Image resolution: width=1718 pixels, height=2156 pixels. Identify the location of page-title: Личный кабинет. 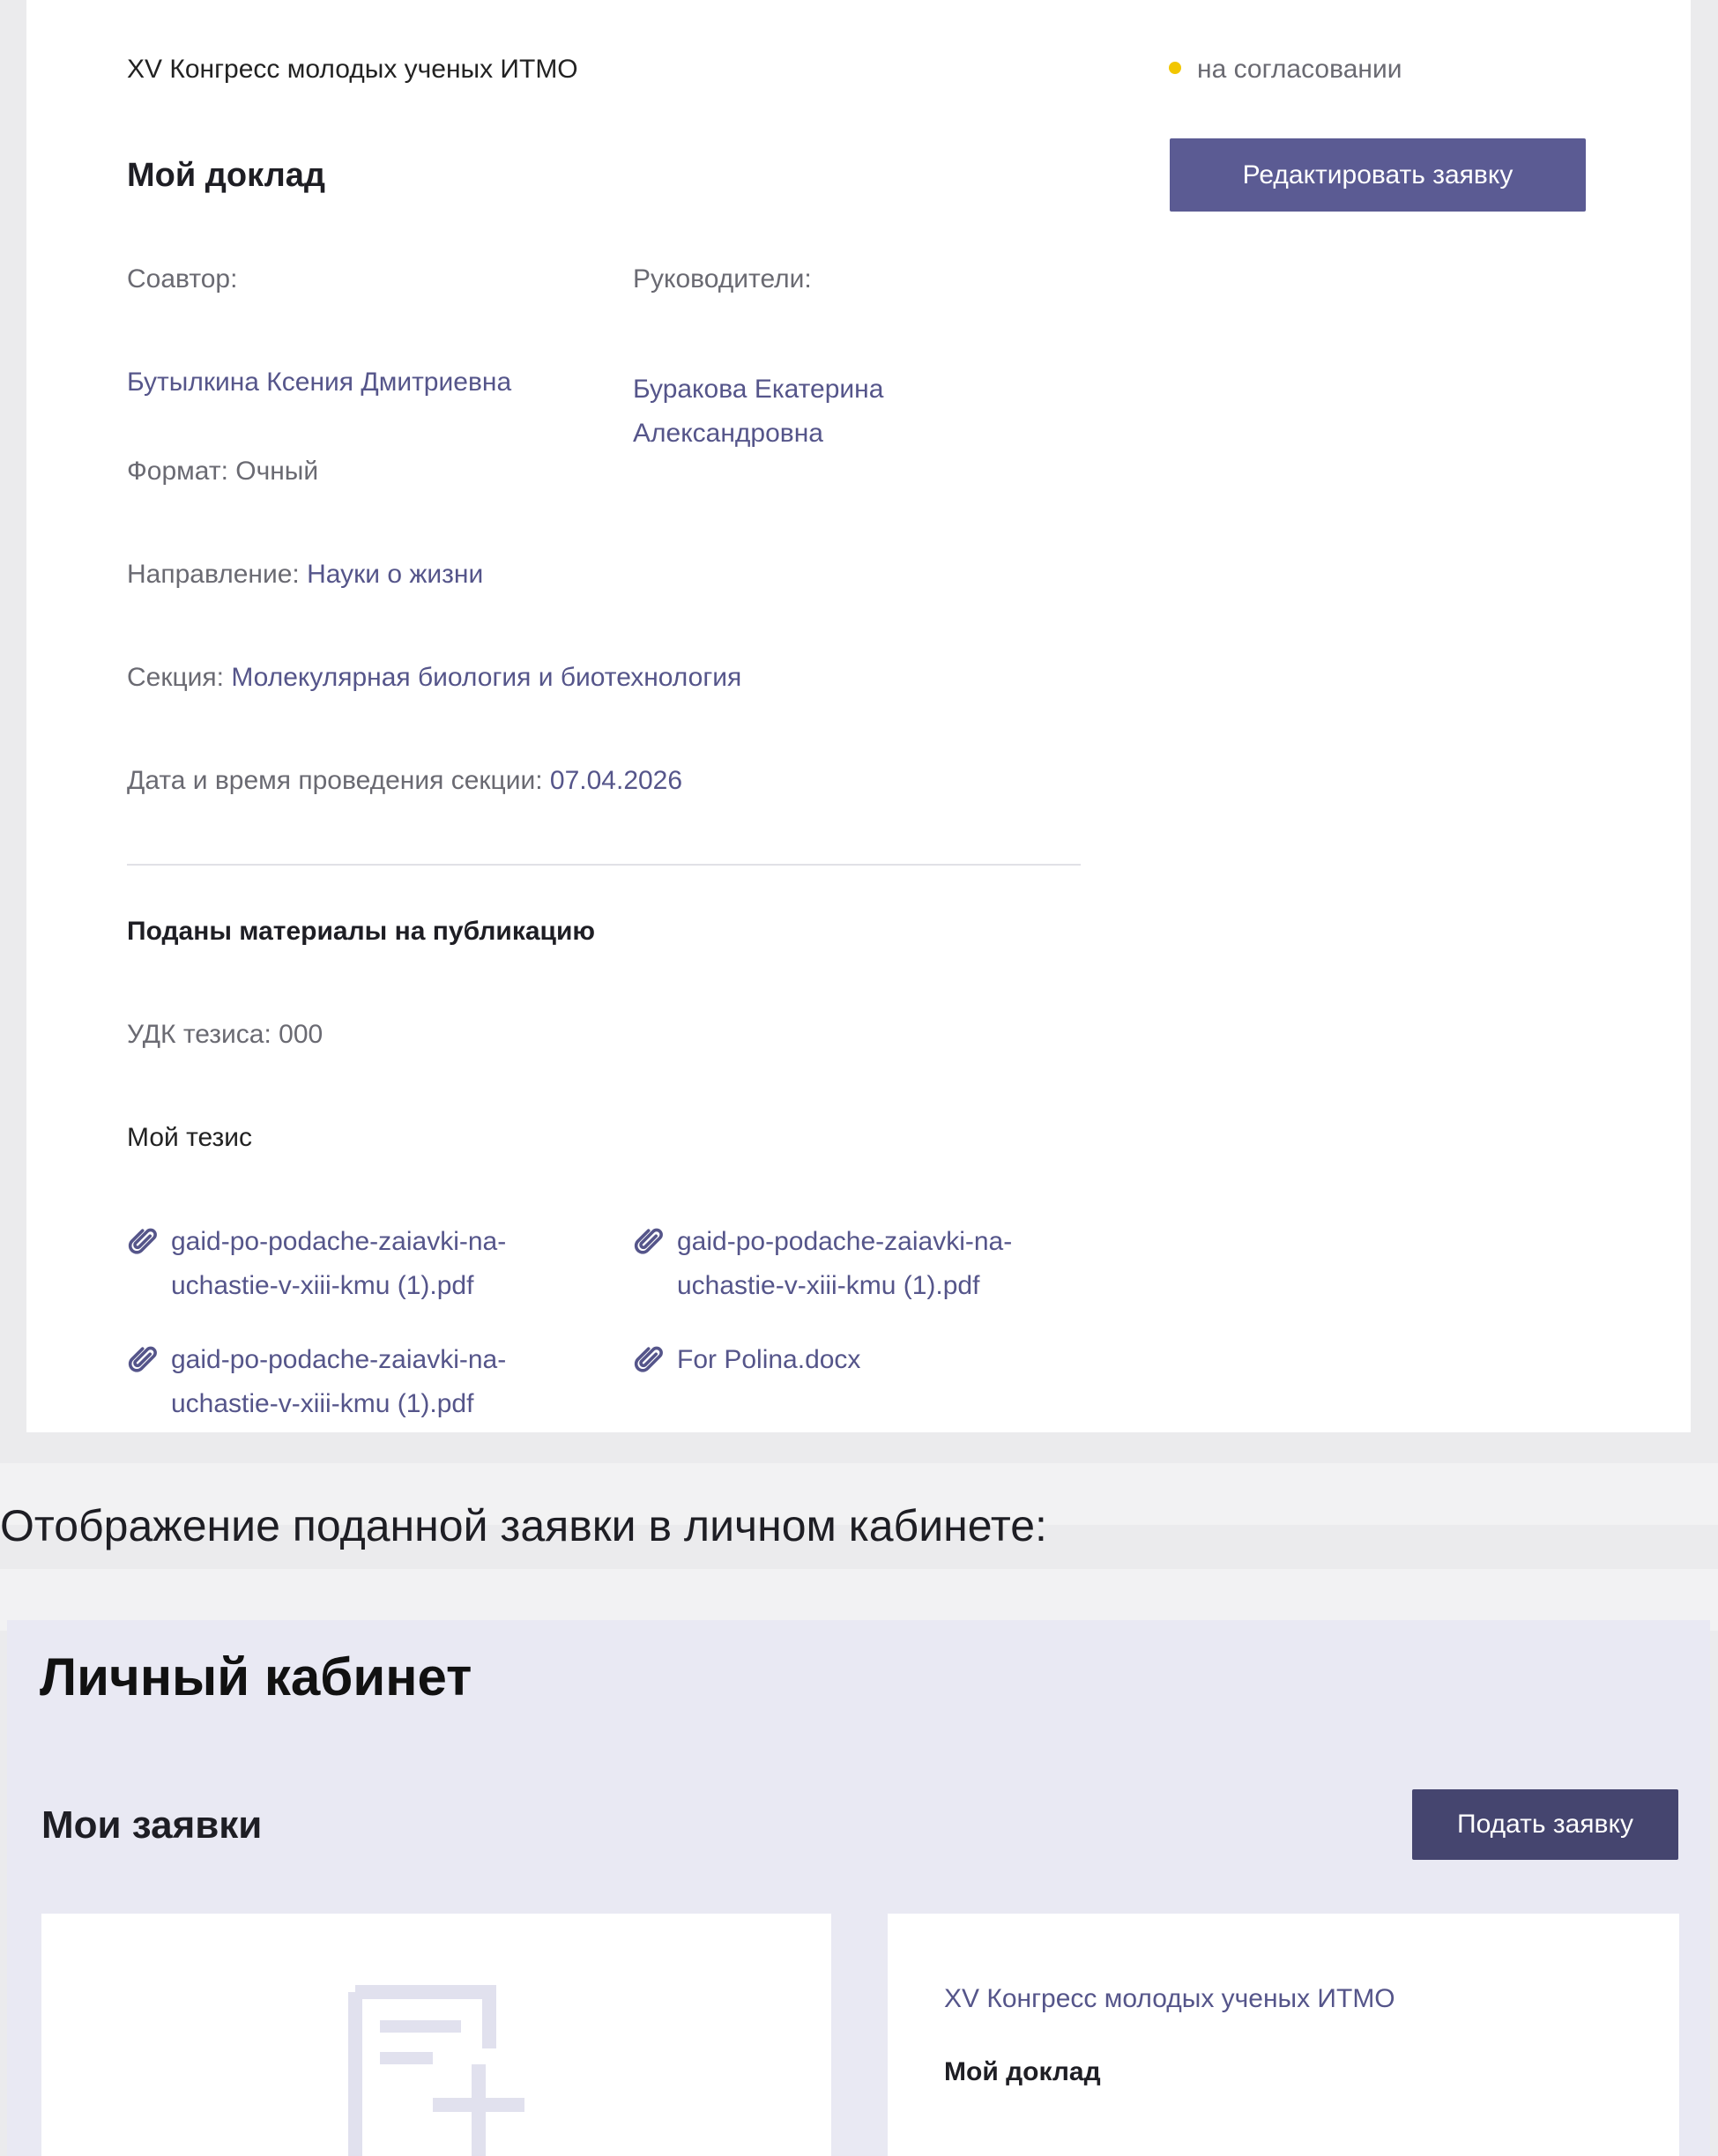
(256, 1676).